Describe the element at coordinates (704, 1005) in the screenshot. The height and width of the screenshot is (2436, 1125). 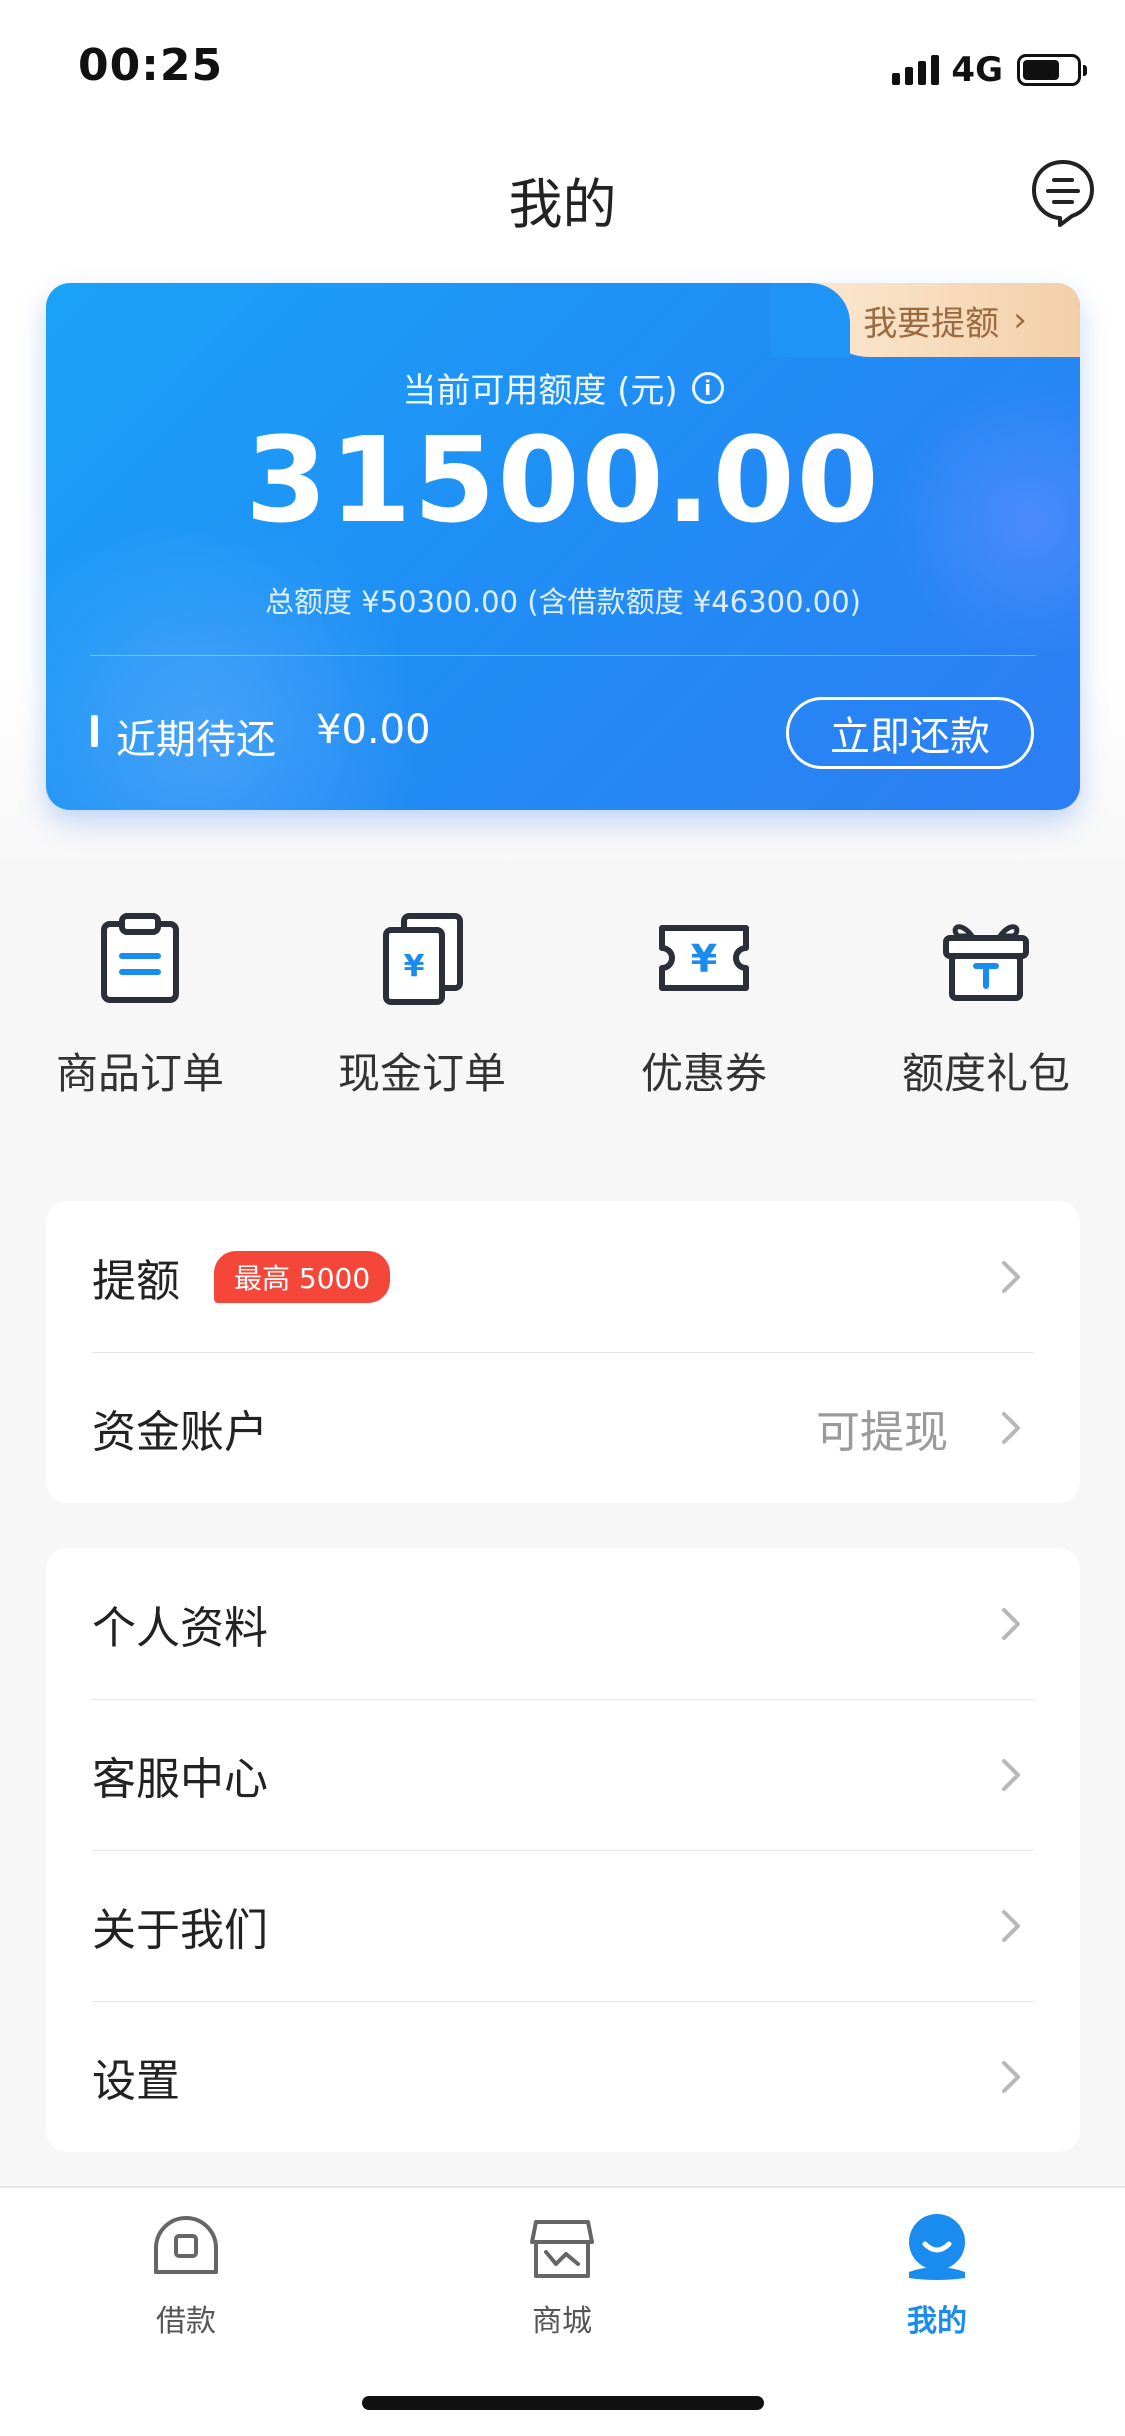
I see `quick-action-coupons: ¥ 优惠券` at that location.